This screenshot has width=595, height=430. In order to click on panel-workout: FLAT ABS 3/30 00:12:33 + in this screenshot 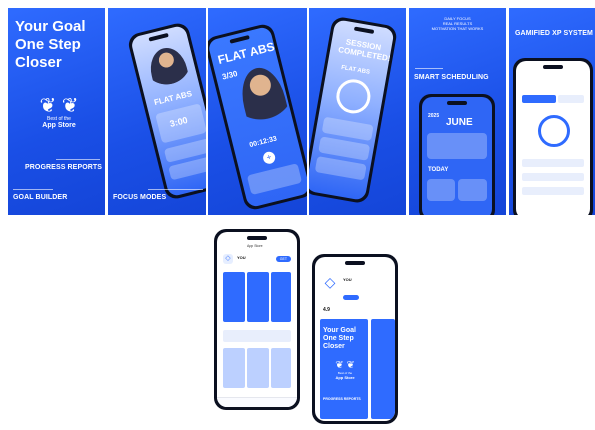, I will do `click(257, 111)`.